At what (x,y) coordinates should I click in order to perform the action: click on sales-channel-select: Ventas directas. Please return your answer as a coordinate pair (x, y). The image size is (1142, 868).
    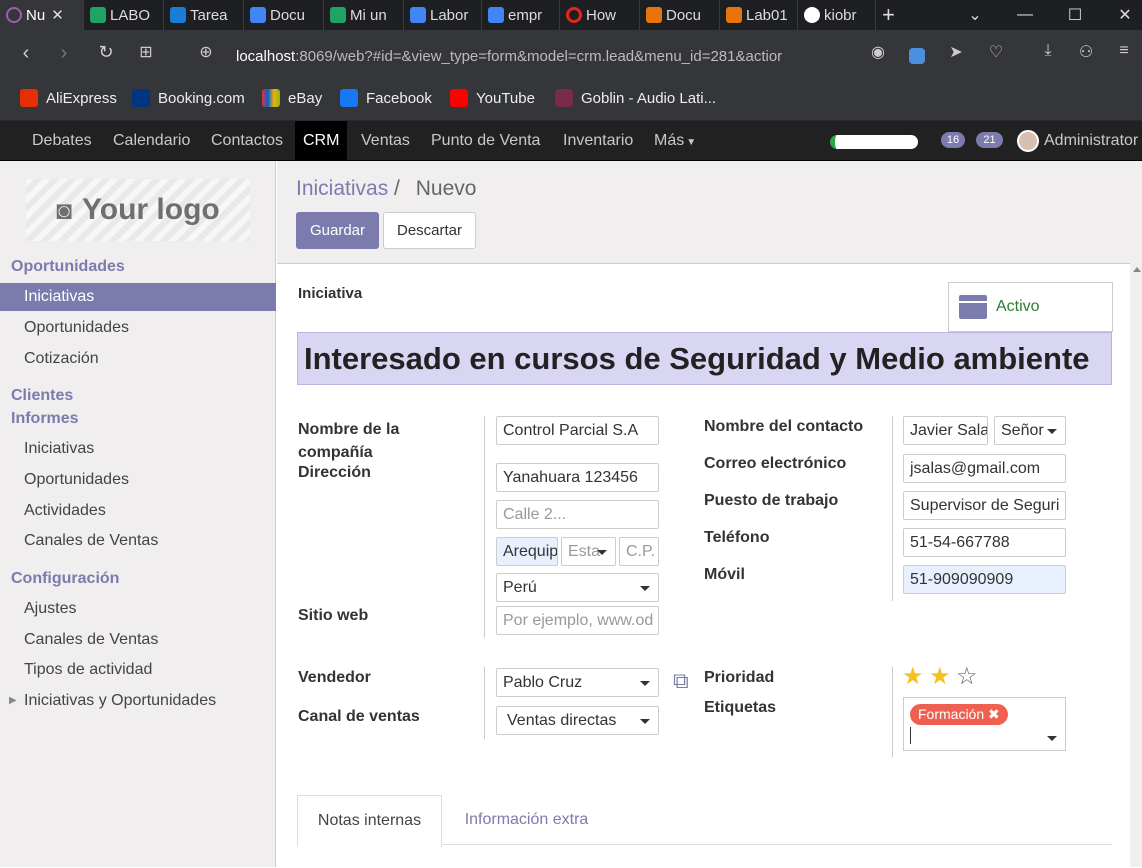
    Looking at the image, I should click on (577, 720).